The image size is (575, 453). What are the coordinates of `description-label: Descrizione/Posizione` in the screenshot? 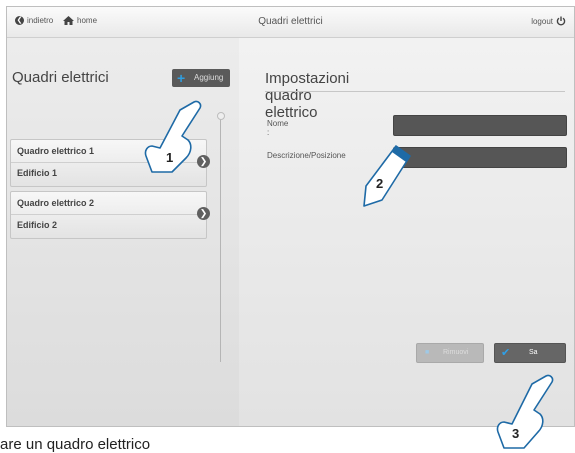 It's located at (306, 155).